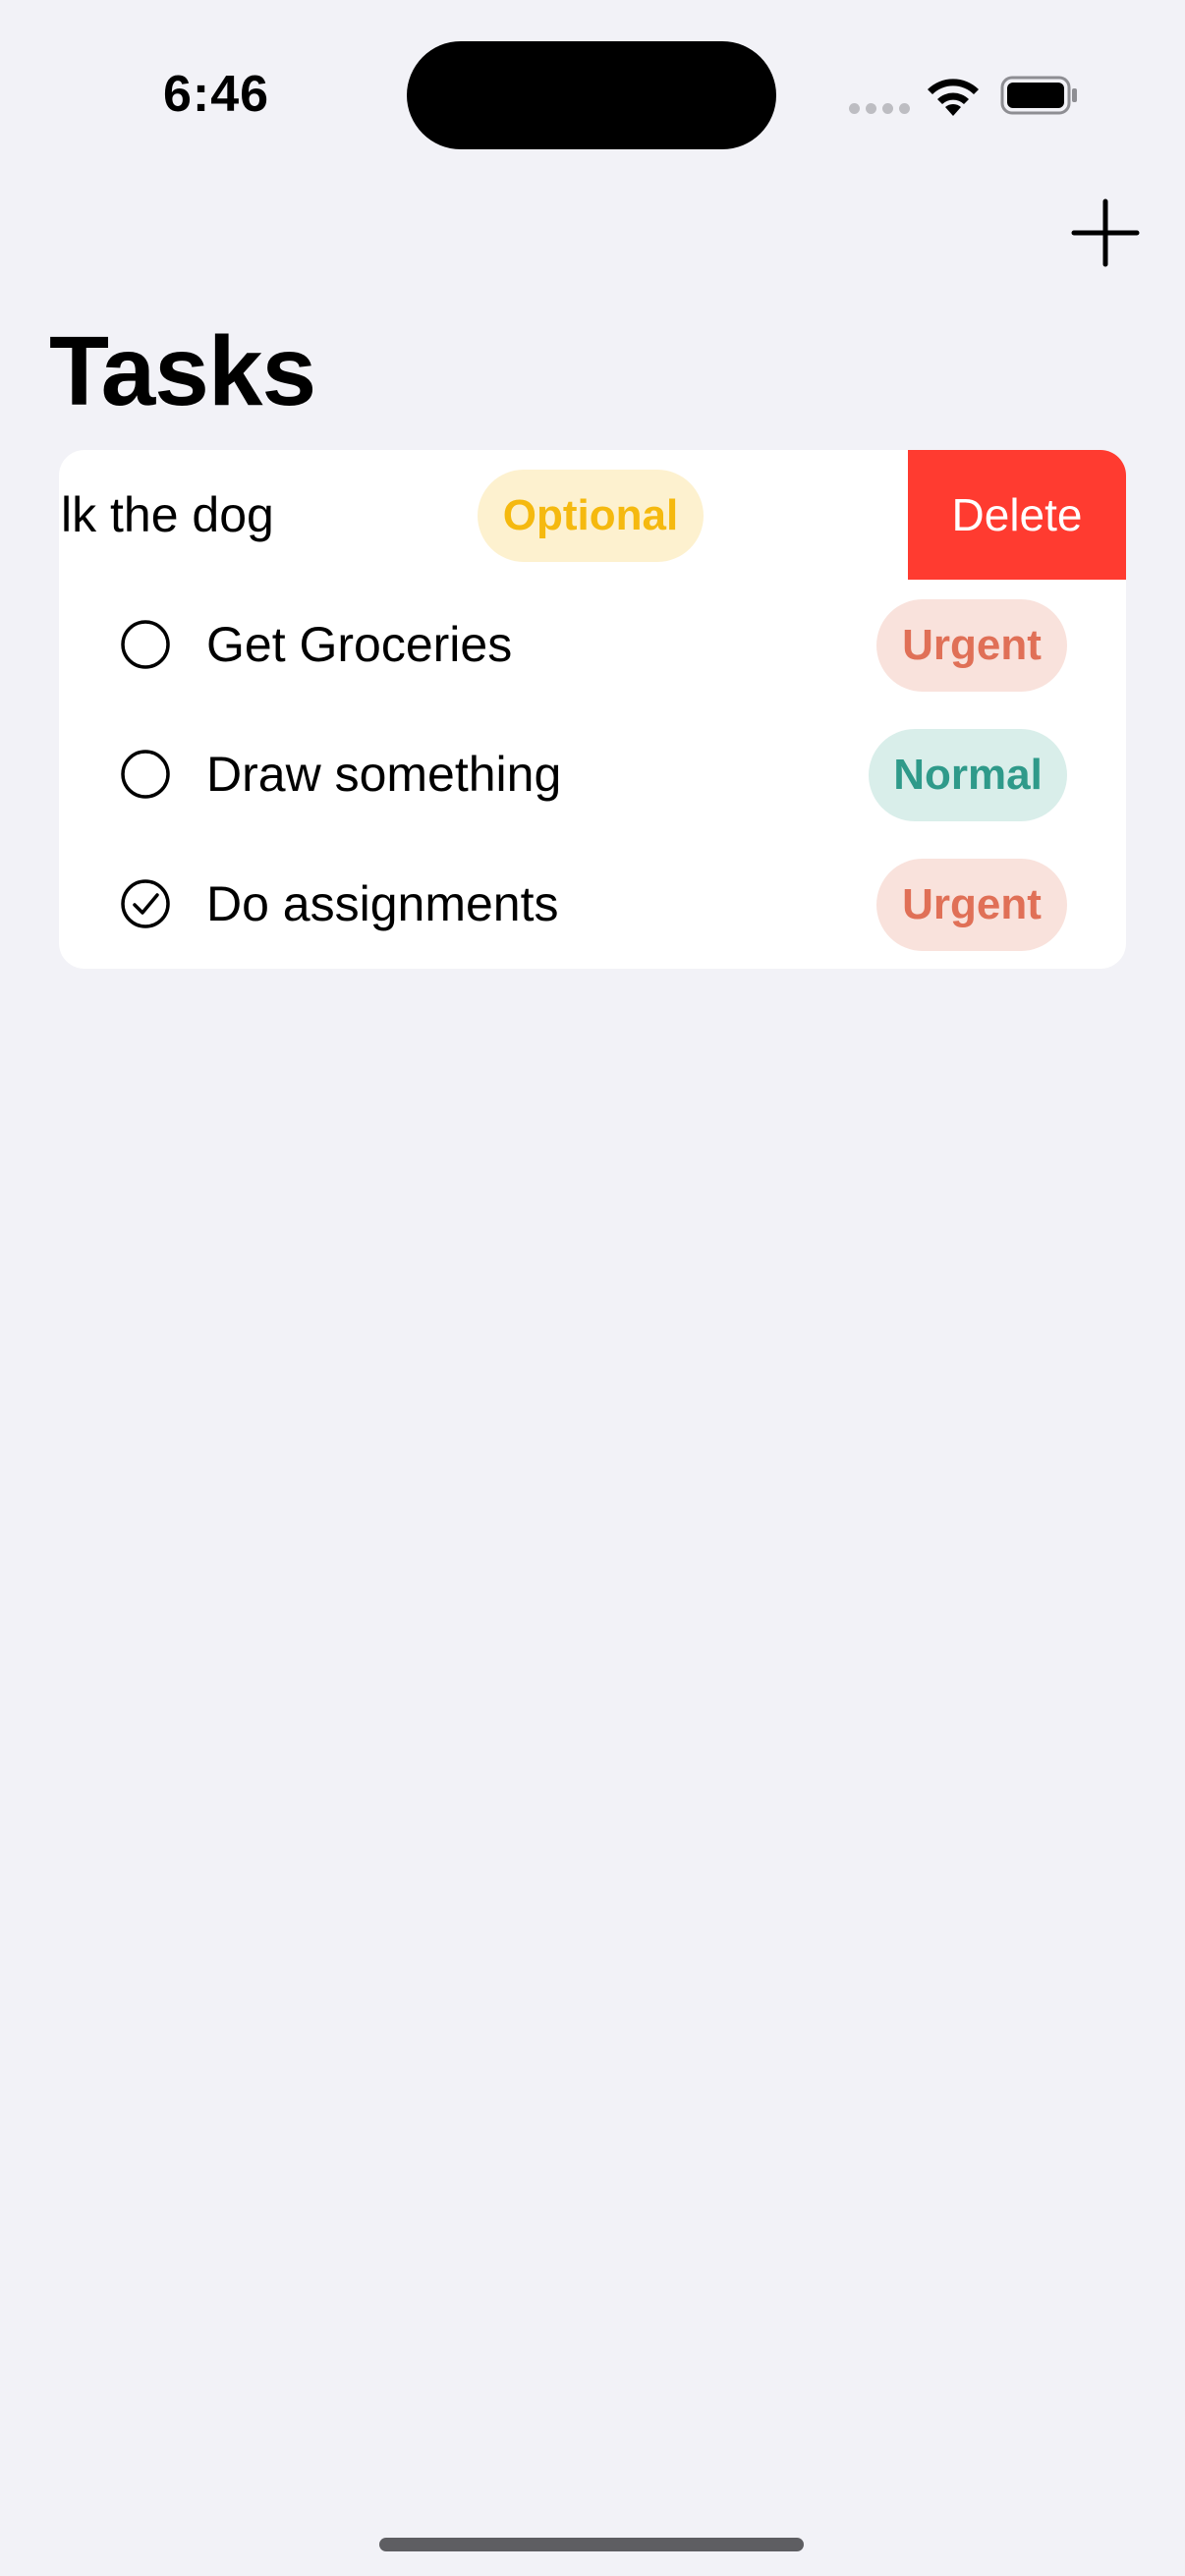 The image size is (1185, 2576). What do you see at coordinates (968, 775) in the screenshot?
I see `priority-badge-normal: Normal` at bounding box center [968, 775].